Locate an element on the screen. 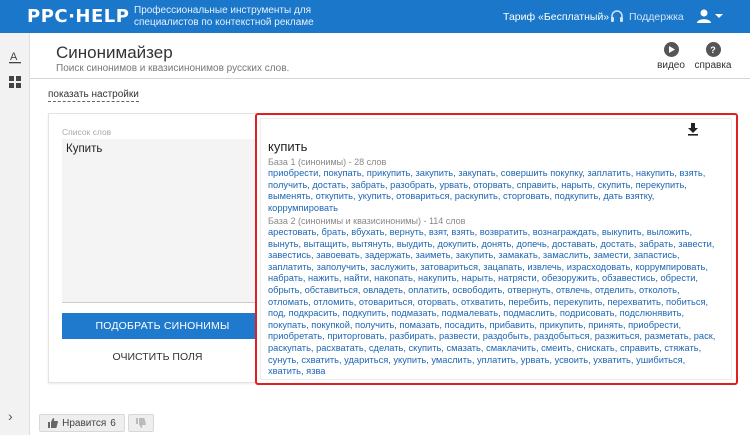 The width and height of the screenshot is (750, 435). header-divider is located at coordinates (390, 78).